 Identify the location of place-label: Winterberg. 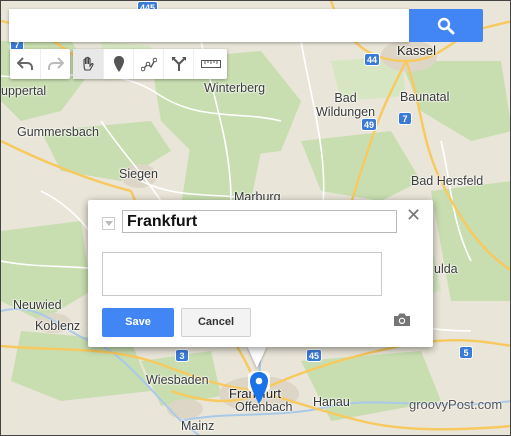
(235, 88).